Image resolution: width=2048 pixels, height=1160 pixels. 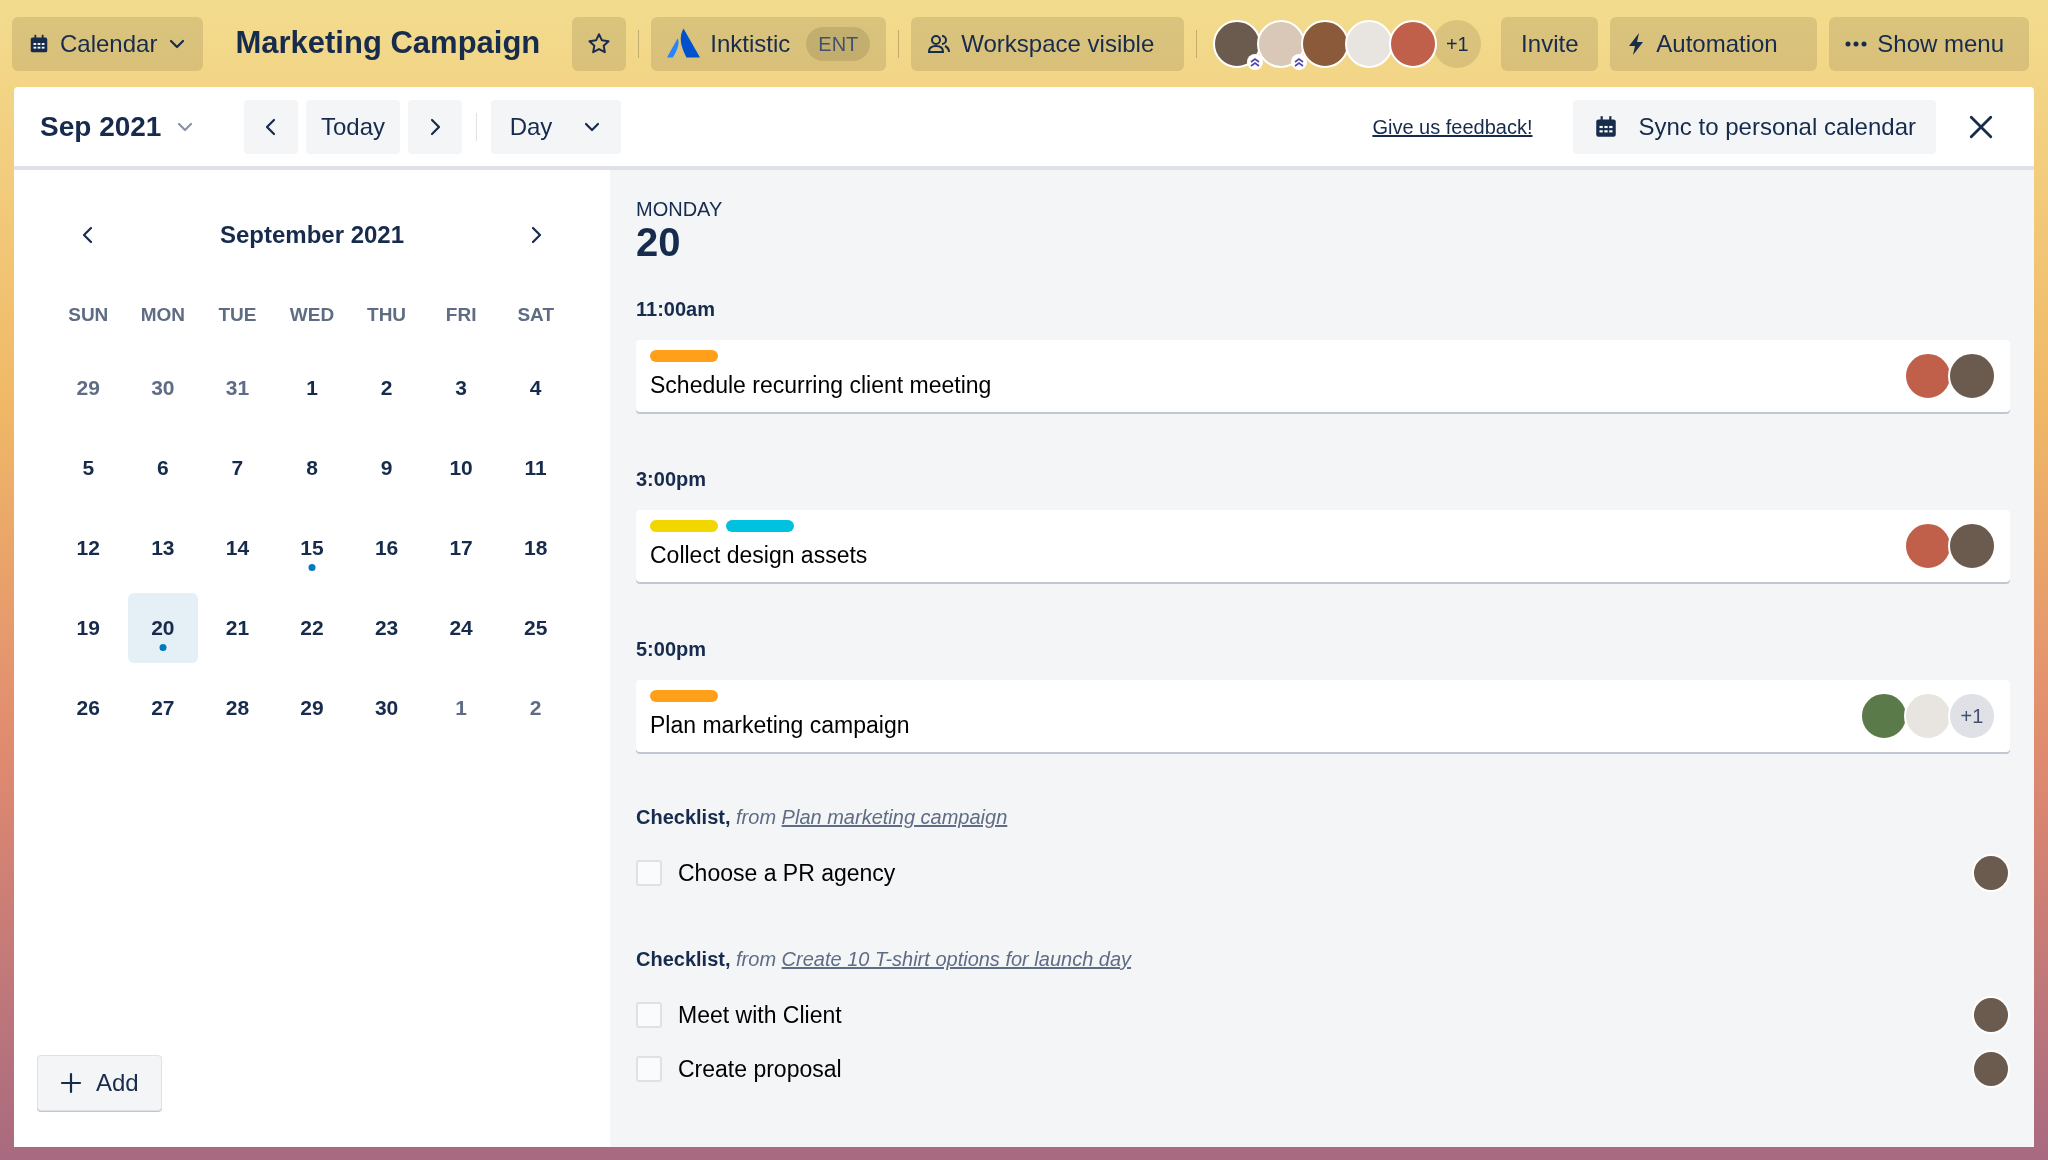 What do you see at coordinates (388, 43) in the screenshot?
I see `board-title: Marketing Campaign` at bounding box center [388, 43].